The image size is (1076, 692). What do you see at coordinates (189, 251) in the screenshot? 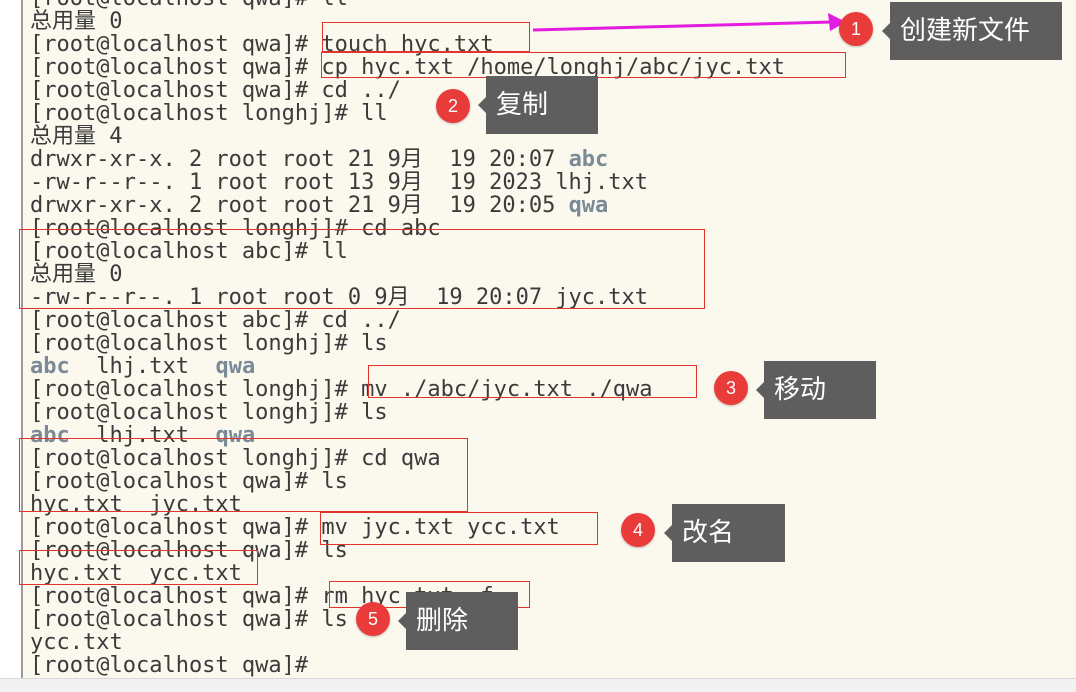
I see `terminal-line: [root@localhost abc]# ll` at bounding box center [189, 251].